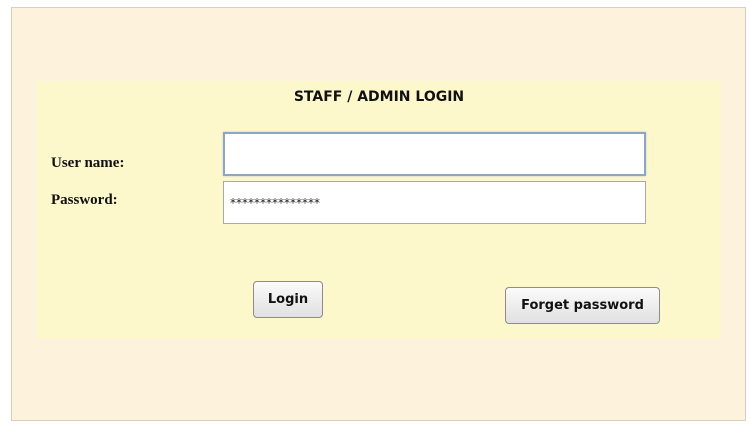 Image resolution: width=750 pixels, height=424 pixels. I want to click on login-button: Login, so click(288, 299).